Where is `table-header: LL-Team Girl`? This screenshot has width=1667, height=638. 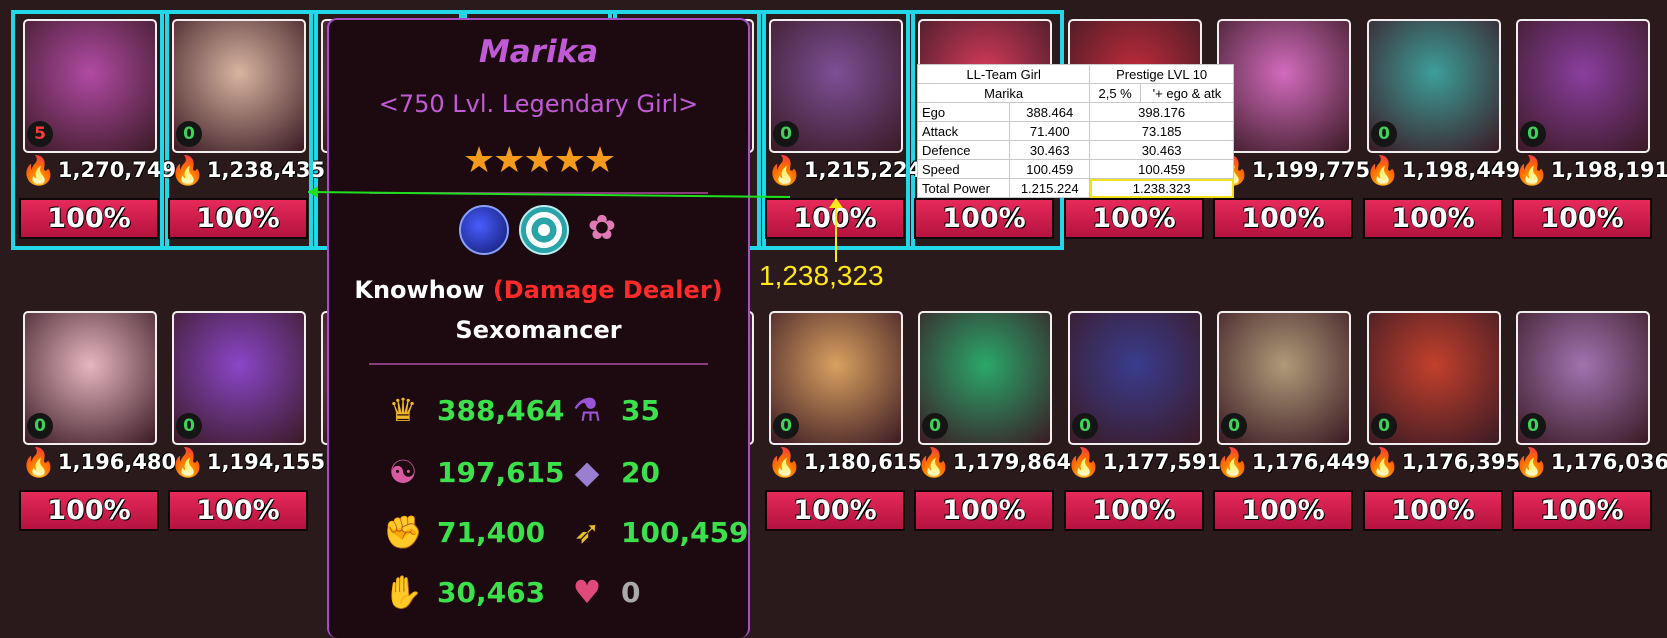
table-header: LL-Team Girl is located at coordinates (1003, 74).